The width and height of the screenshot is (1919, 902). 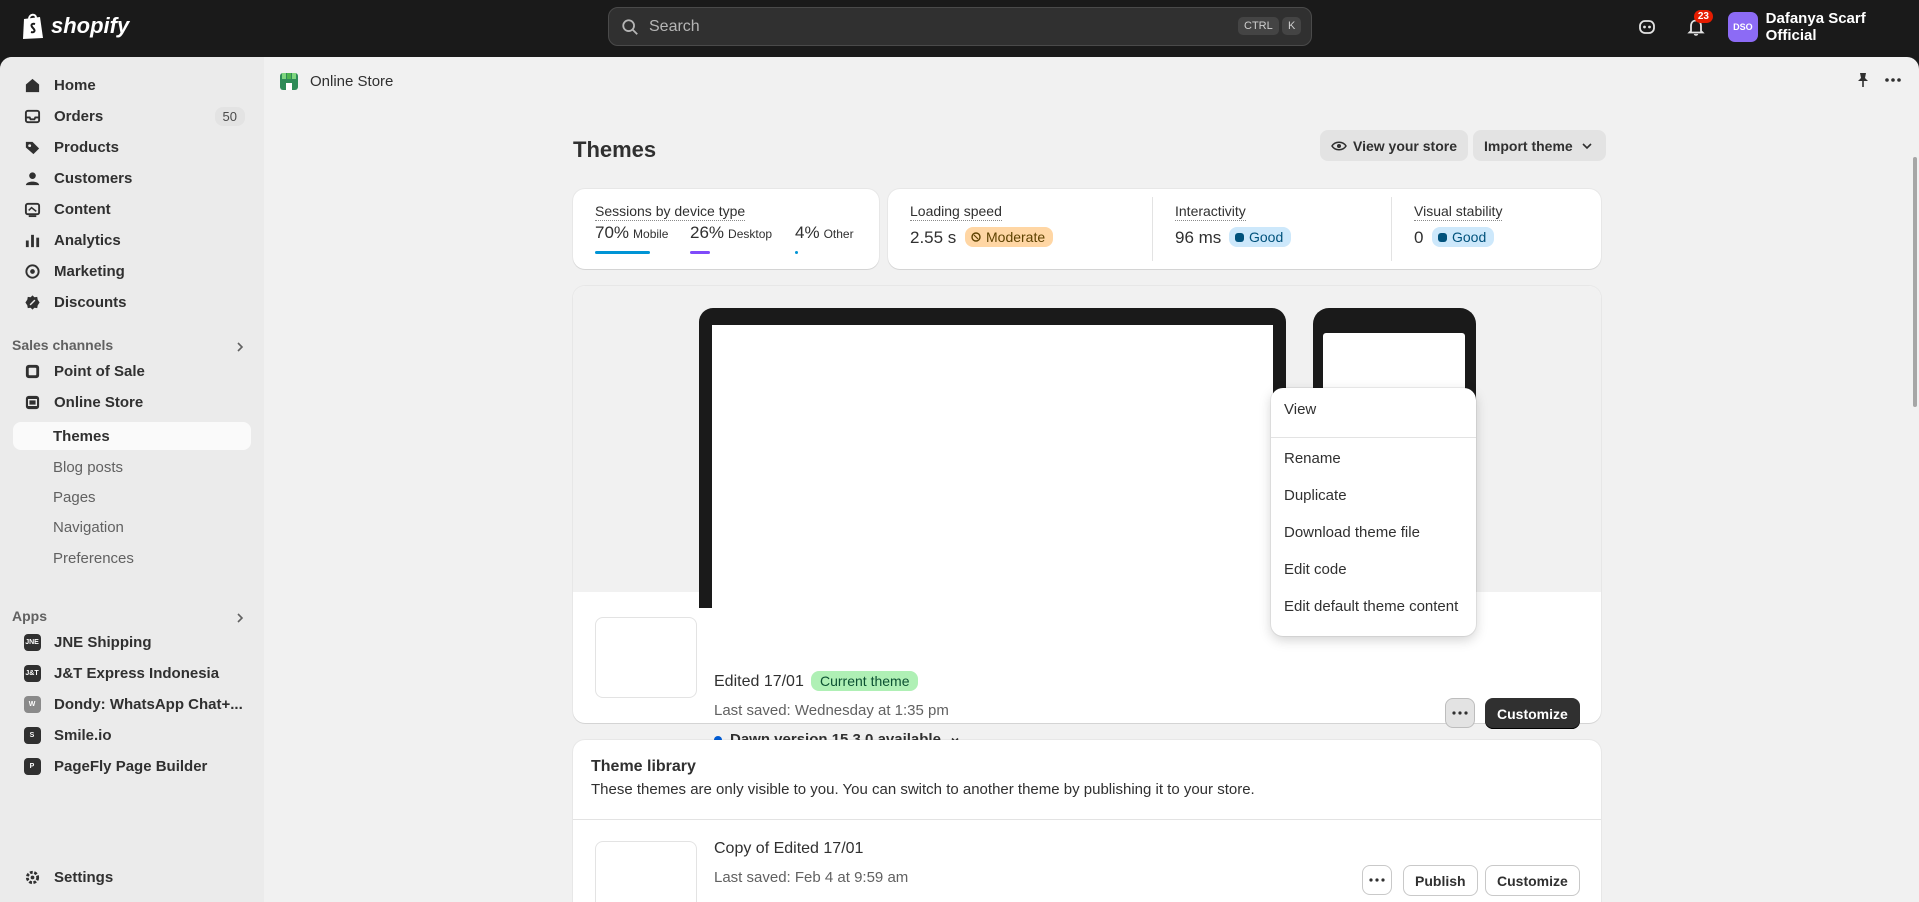 I want to click on sidebar-item-online-store: Online Store, so click(x=132, y=402).